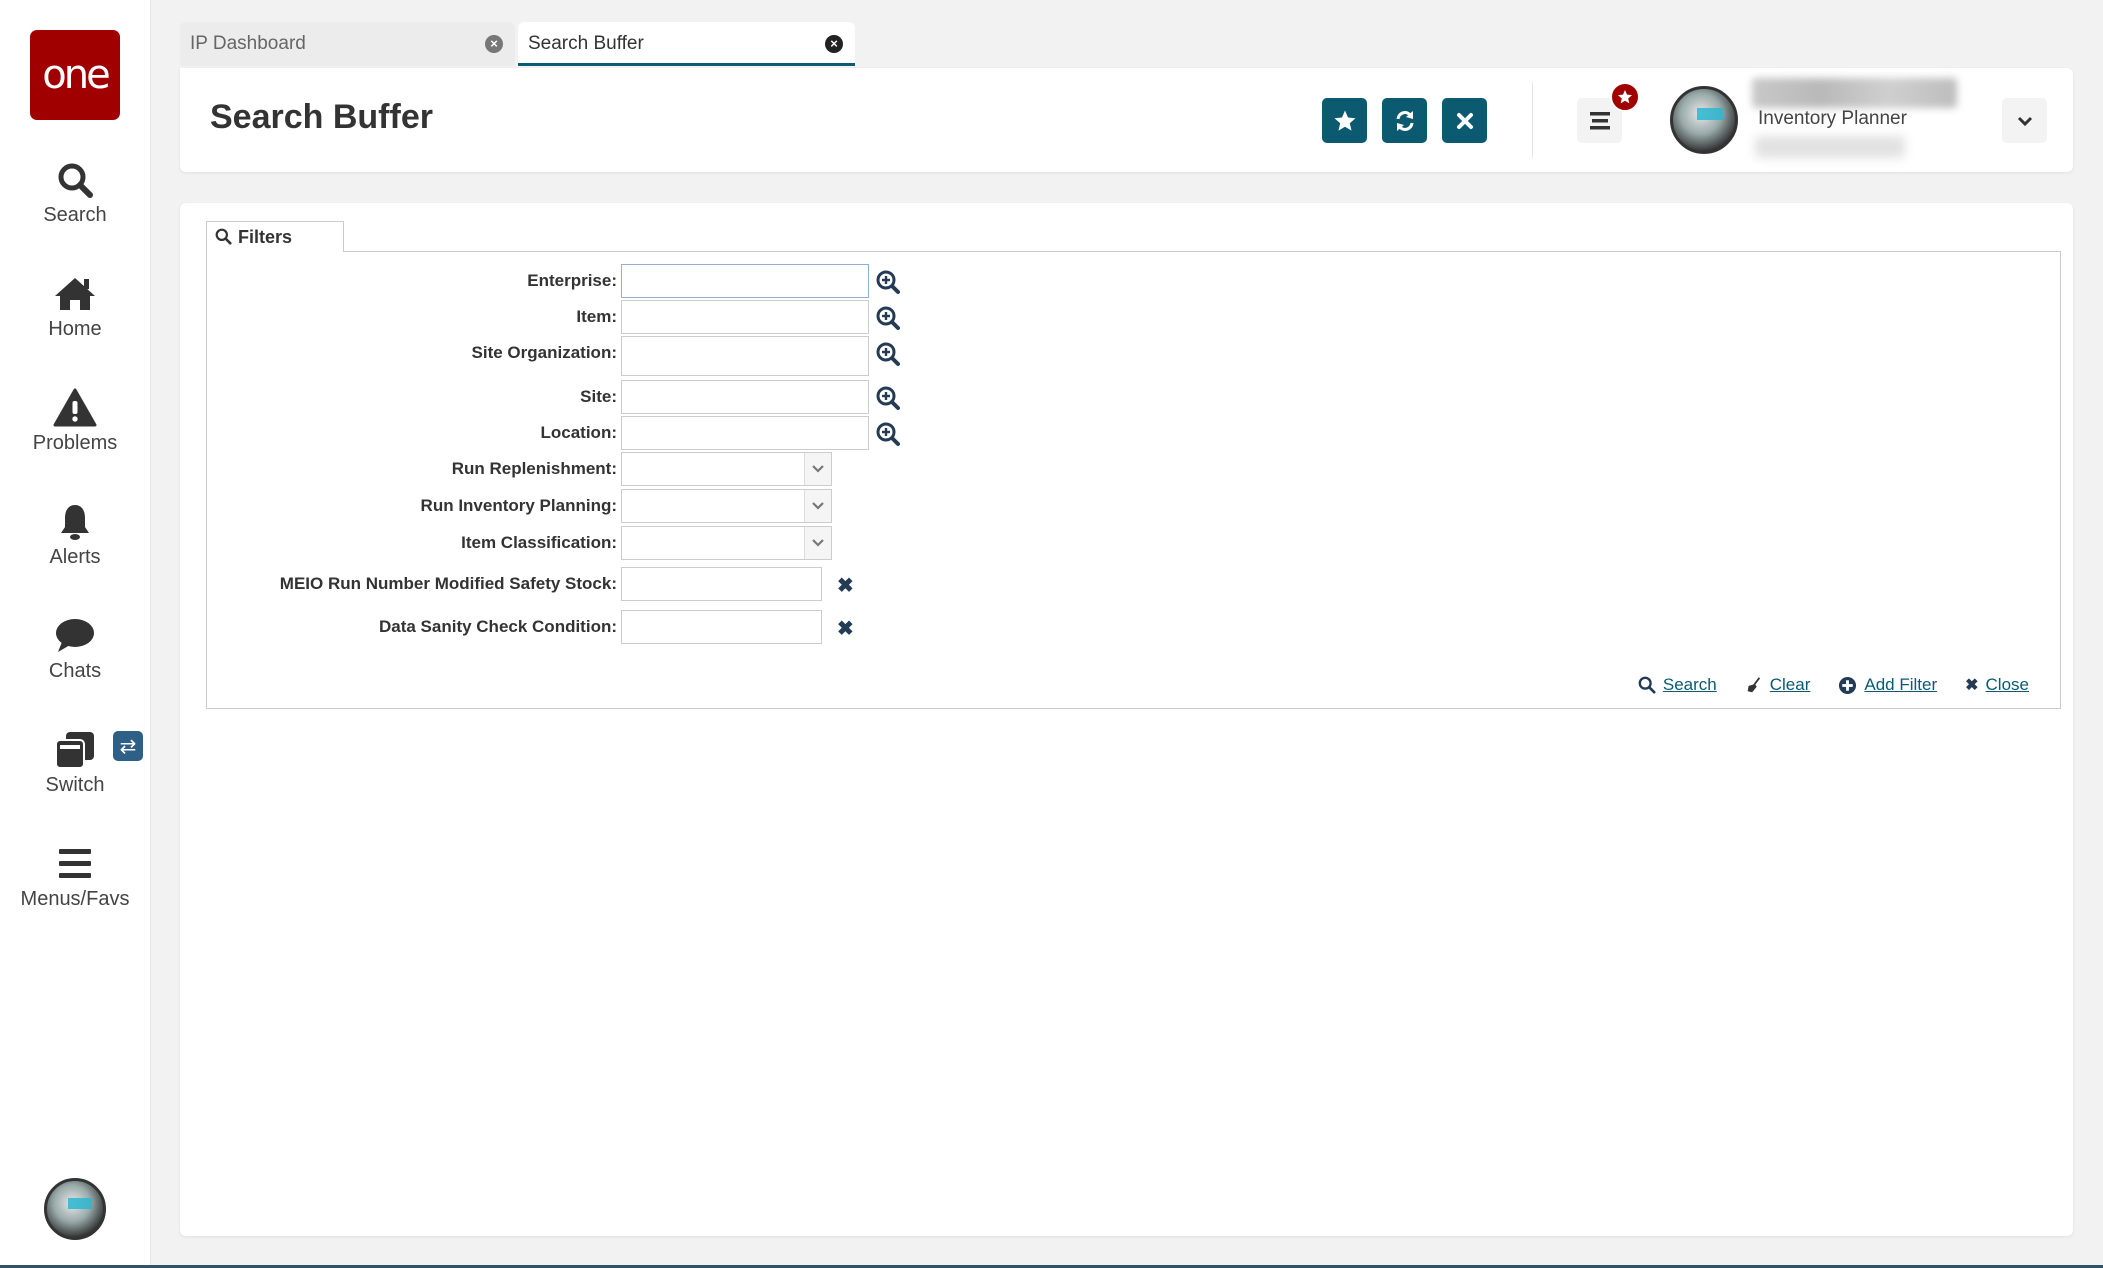 This screenshot has height=1268, width=2103. What do you see at coordinates (1532, 120) in the screenshot?
I see `header-divider` at bounding box center [1532, 120].